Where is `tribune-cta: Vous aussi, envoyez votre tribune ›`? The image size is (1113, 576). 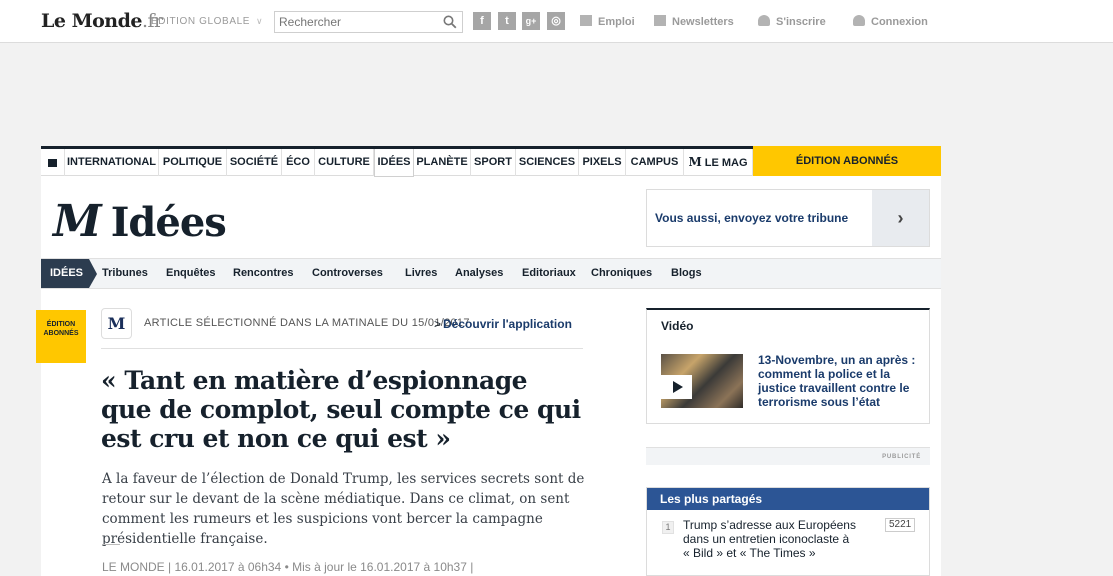
tribune-cta: Vous aussi, envoyez votre tribune › is located at coordinates (788, 218).